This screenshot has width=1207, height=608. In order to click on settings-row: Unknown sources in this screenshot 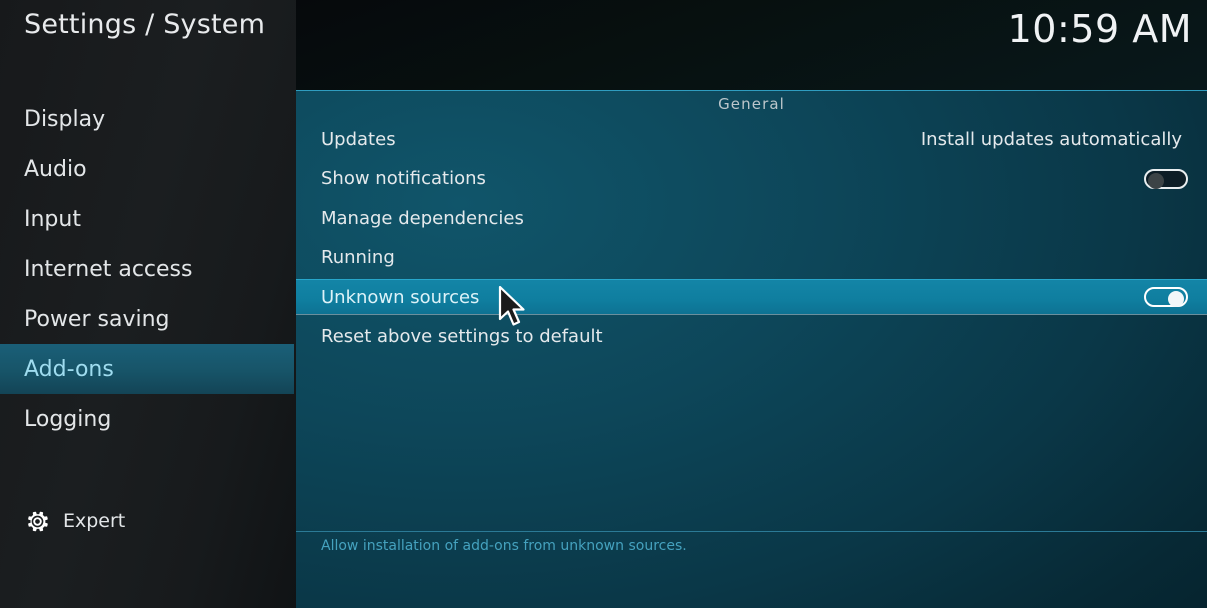, I will do `click(751, 297)`.